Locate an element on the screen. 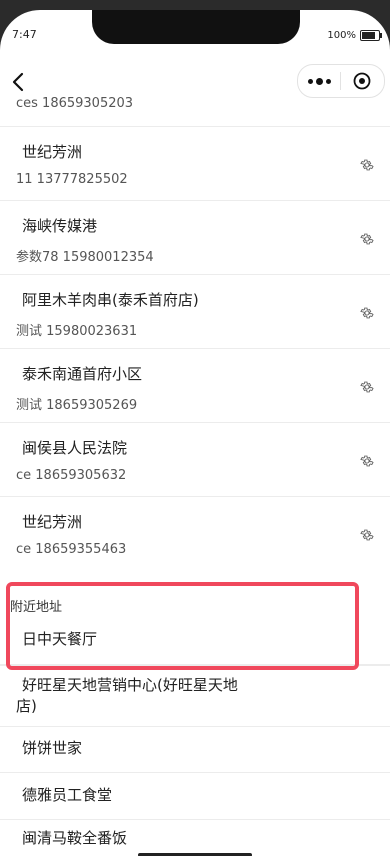  battery-text: 100% is located at coordinates (341, 35).